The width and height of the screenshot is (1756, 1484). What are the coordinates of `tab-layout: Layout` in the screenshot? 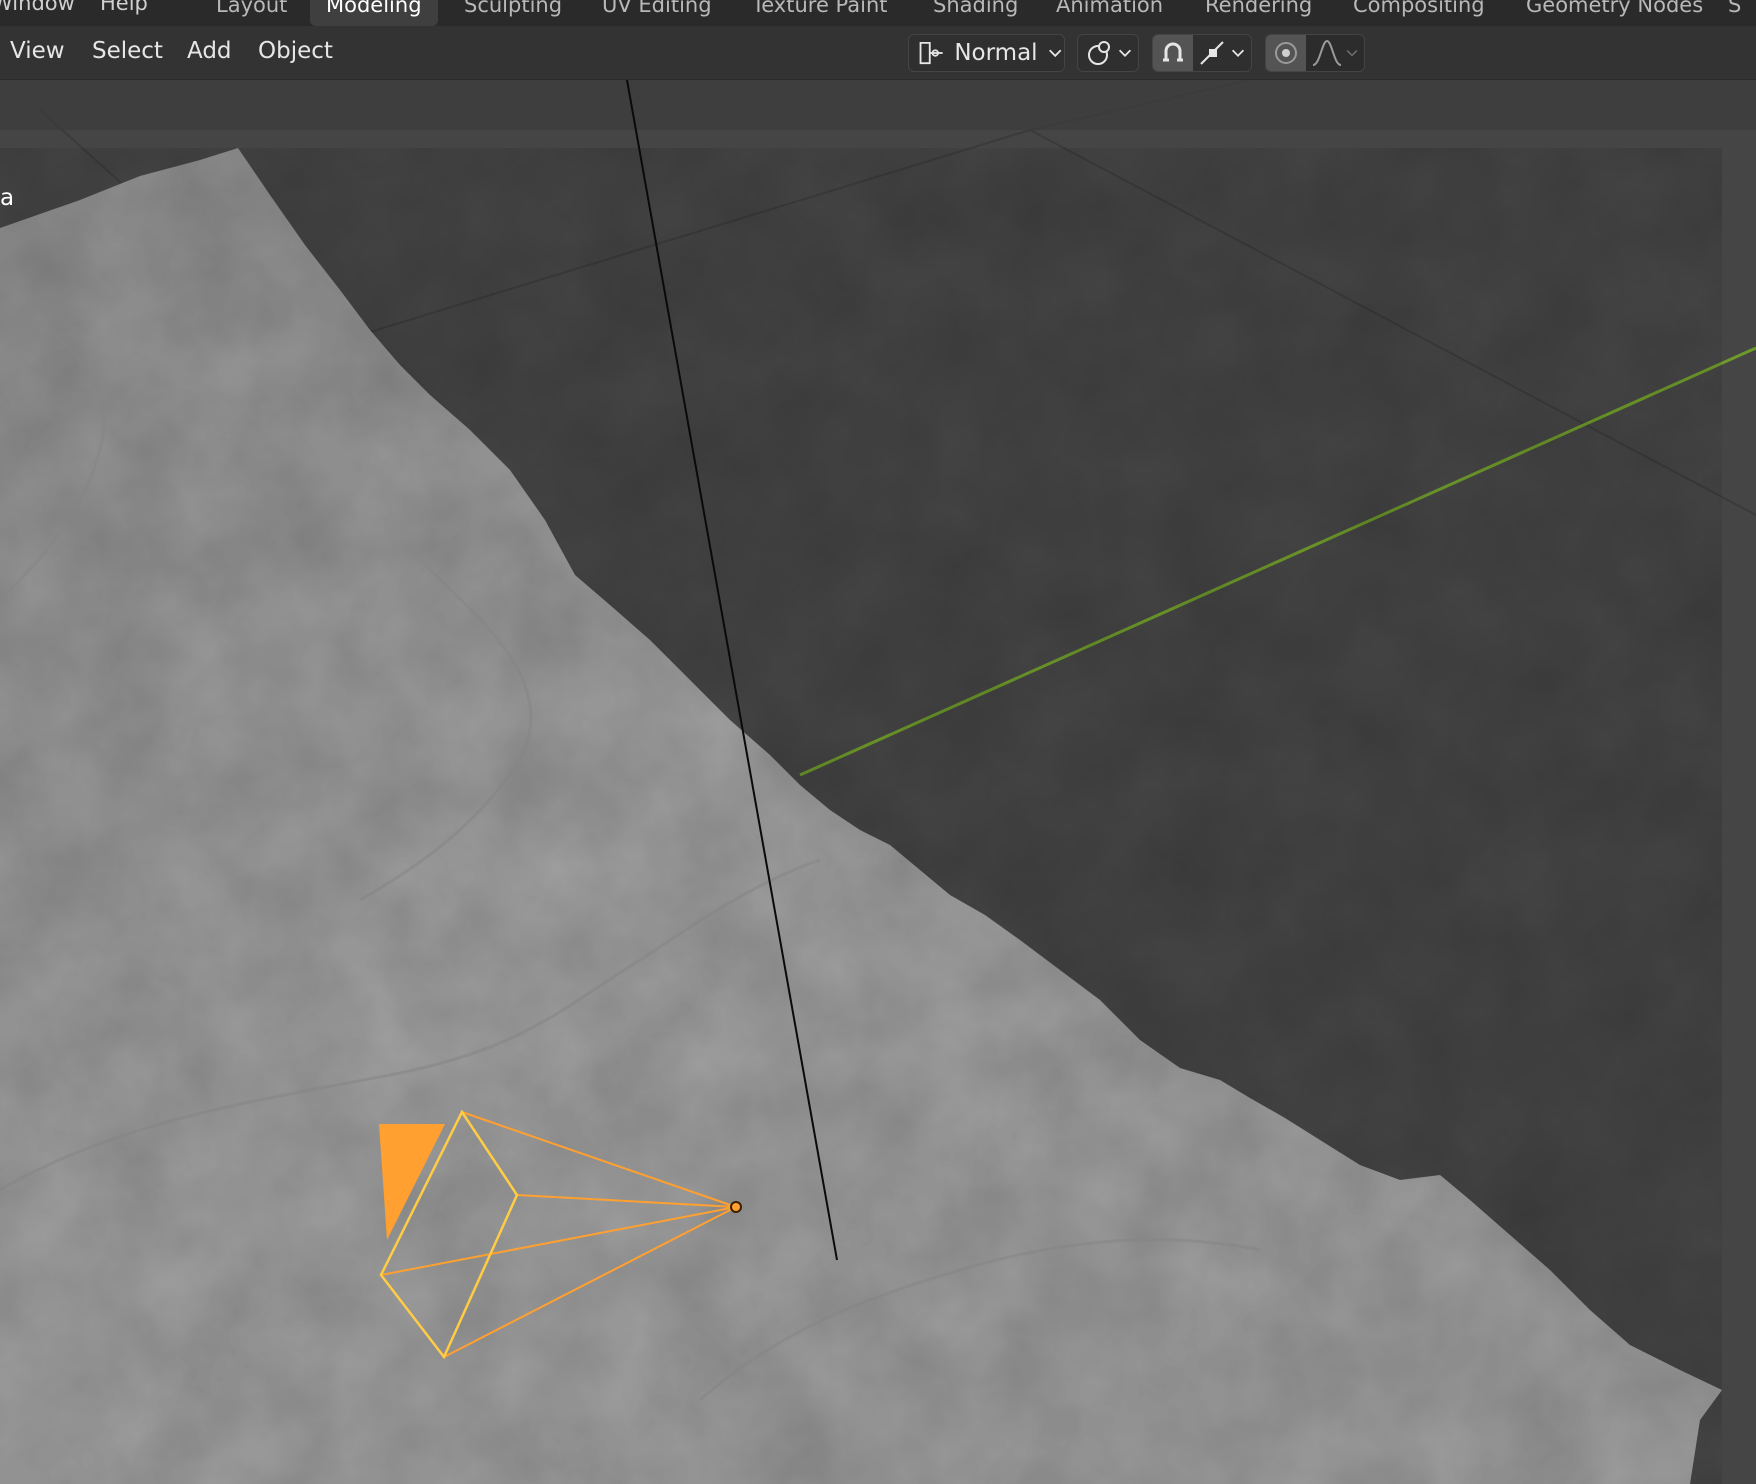 It's located at (251, 13).